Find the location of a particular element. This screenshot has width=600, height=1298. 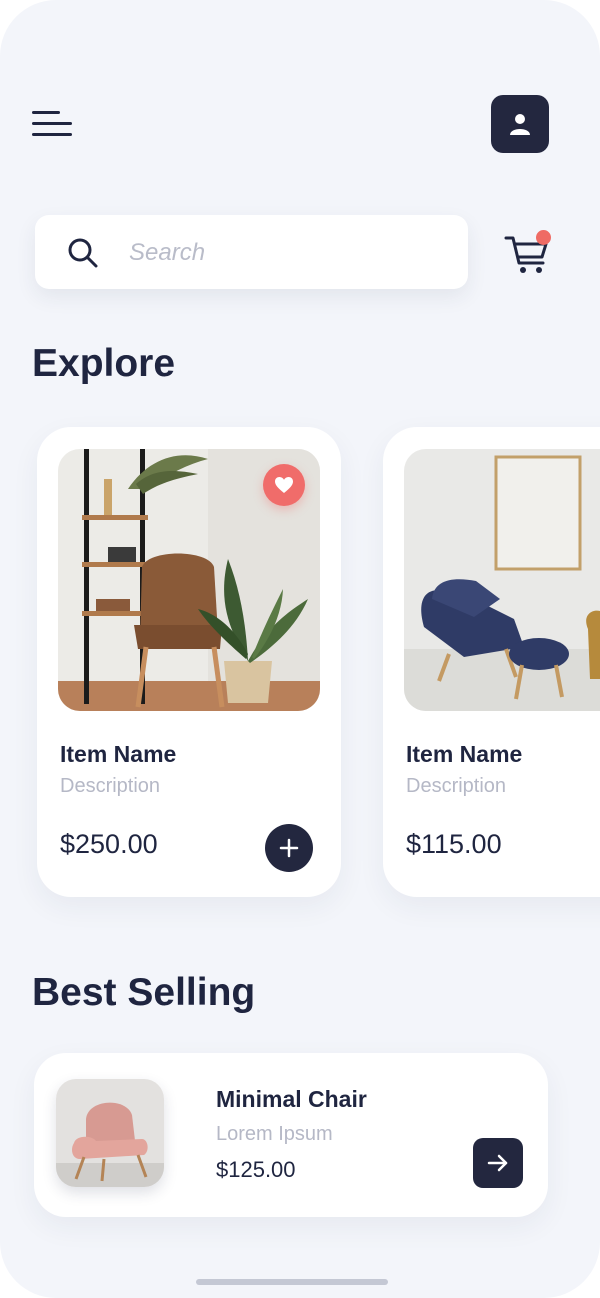

profile-button is located at coordinates (520, 124).